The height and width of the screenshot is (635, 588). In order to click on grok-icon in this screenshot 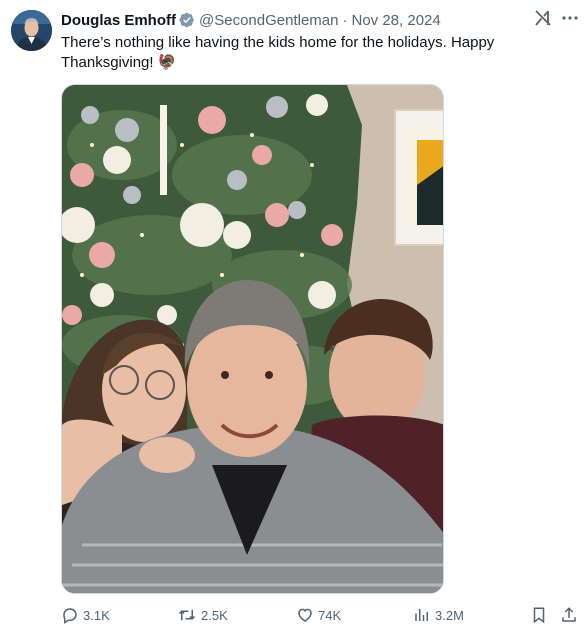, I will do `click(543, 18)`.